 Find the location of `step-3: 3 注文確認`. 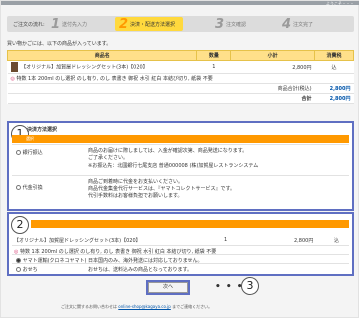

step-3: 3 注文確認 is located at coordinates (230, 24).